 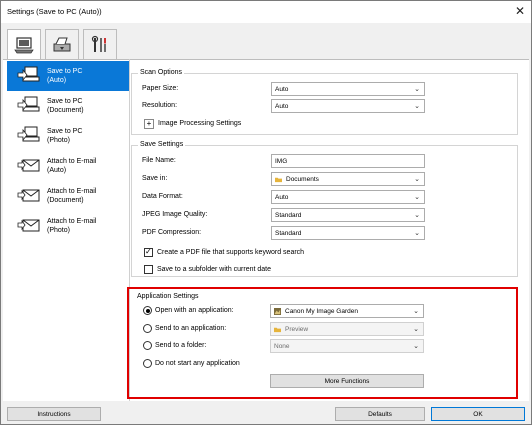 I want to click on data-format-select: Auto ⌄, so click(x=348, y=197).